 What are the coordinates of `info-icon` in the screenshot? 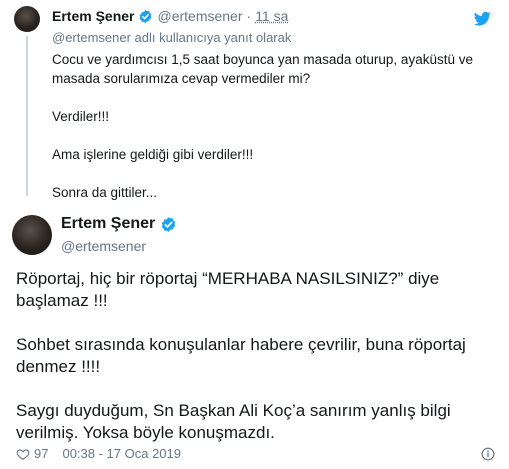 It's located at (488, 454).